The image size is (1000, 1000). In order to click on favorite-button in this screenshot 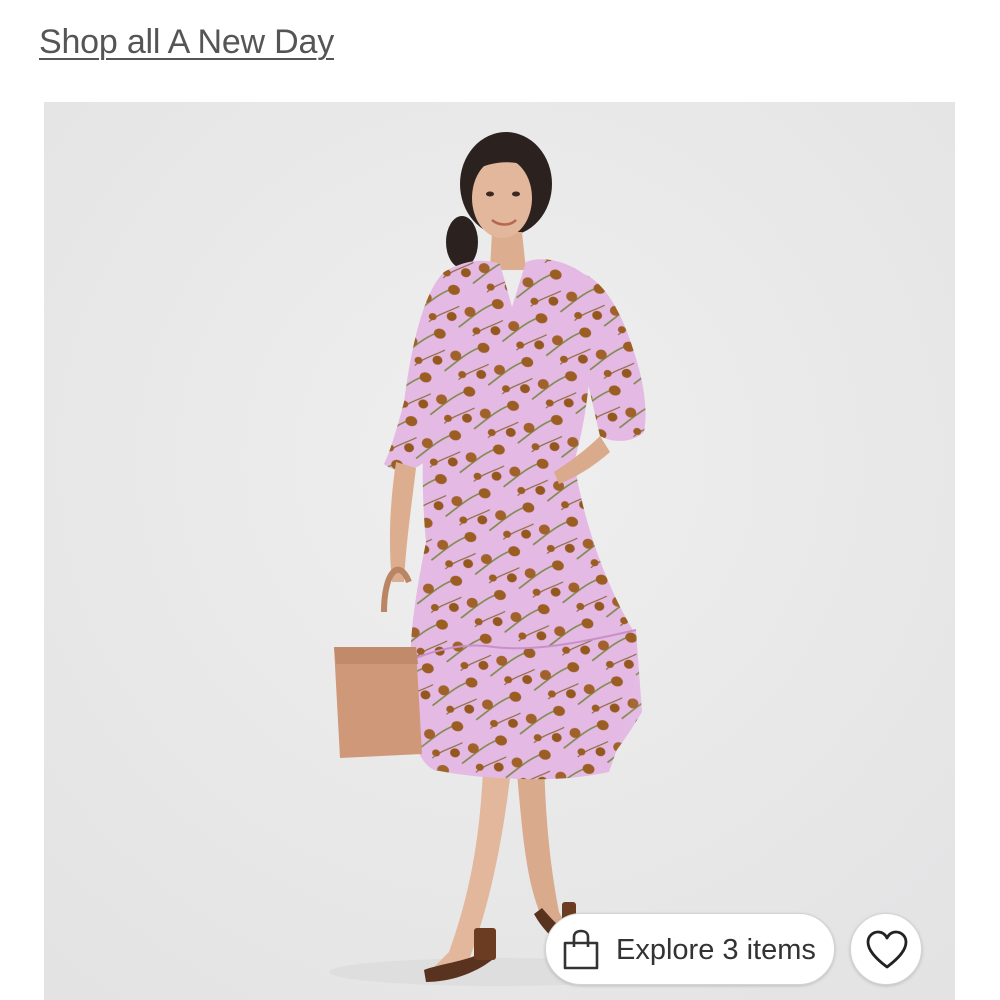, I will do `click(886, 949)`.